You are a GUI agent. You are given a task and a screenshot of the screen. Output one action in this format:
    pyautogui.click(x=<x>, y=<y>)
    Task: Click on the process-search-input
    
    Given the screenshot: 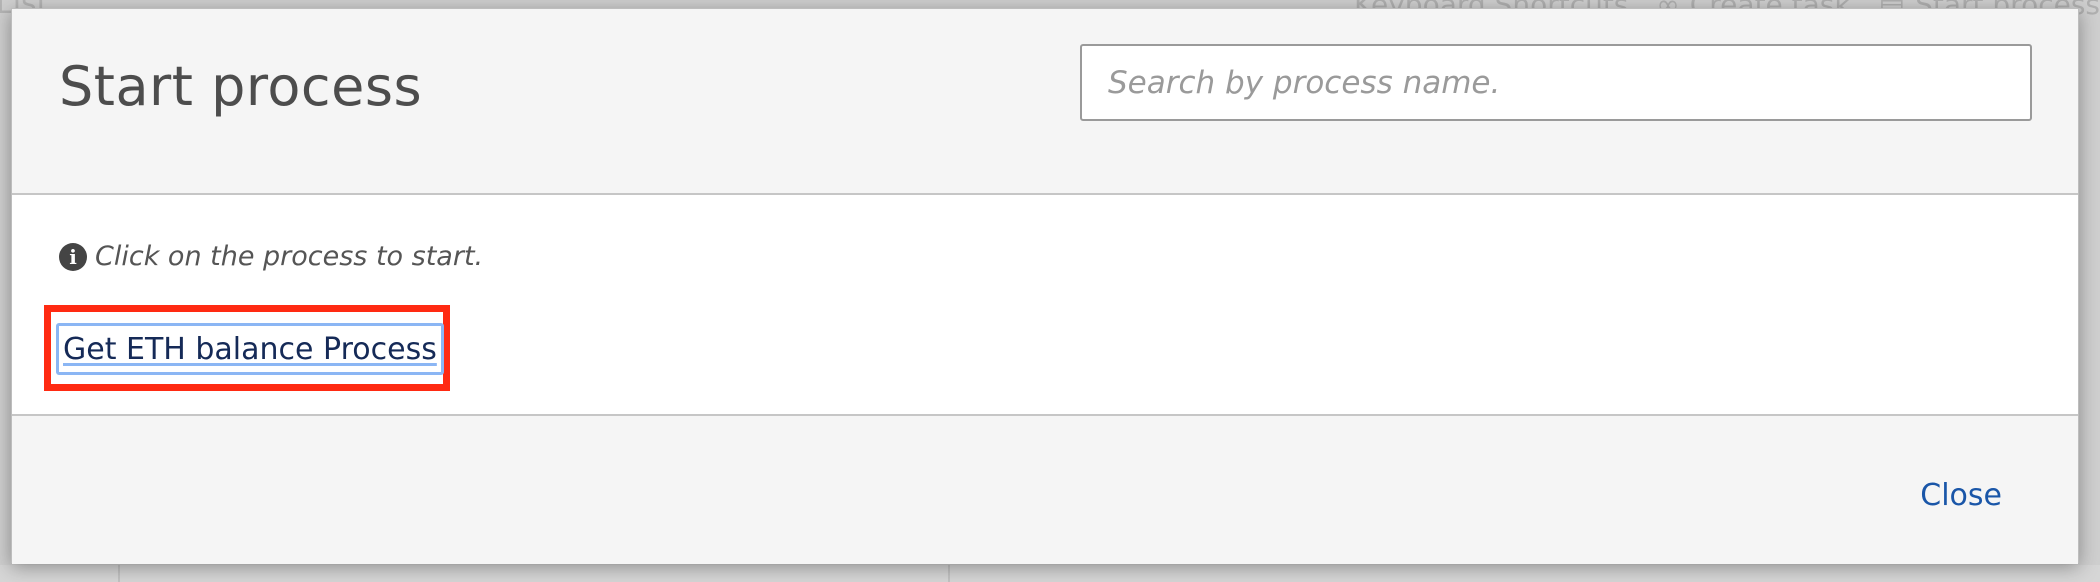 What is the action you would take?
    pyautogui.click(x=1556, y=82)
    